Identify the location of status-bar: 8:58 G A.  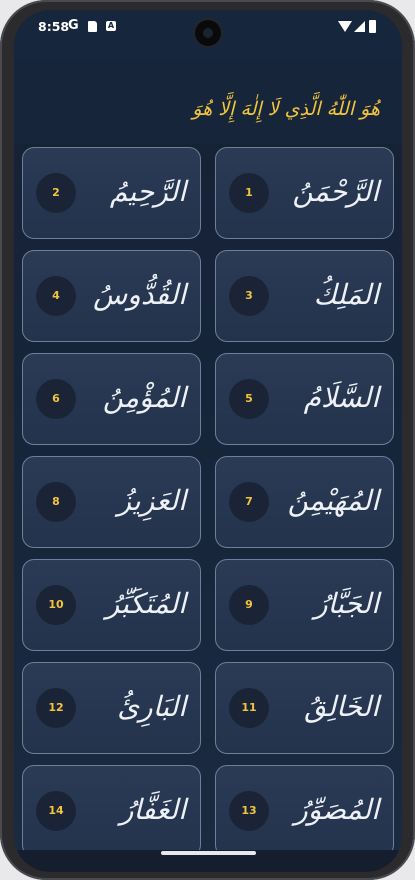
(208, 34).